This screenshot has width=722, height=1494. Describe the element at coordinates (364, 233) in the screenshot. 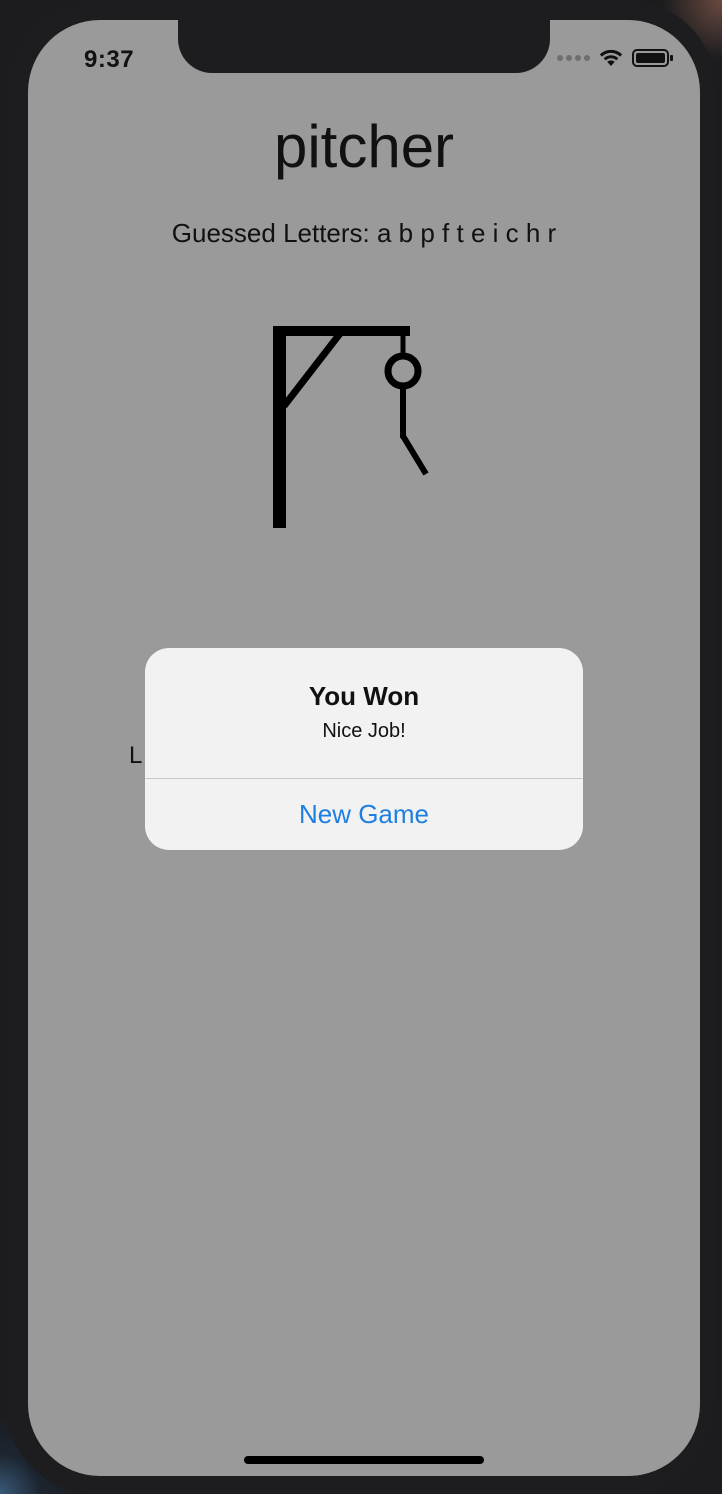

I see `guessed-letters-label: Guessed Letters: a b p f t e i c h r` at that location.